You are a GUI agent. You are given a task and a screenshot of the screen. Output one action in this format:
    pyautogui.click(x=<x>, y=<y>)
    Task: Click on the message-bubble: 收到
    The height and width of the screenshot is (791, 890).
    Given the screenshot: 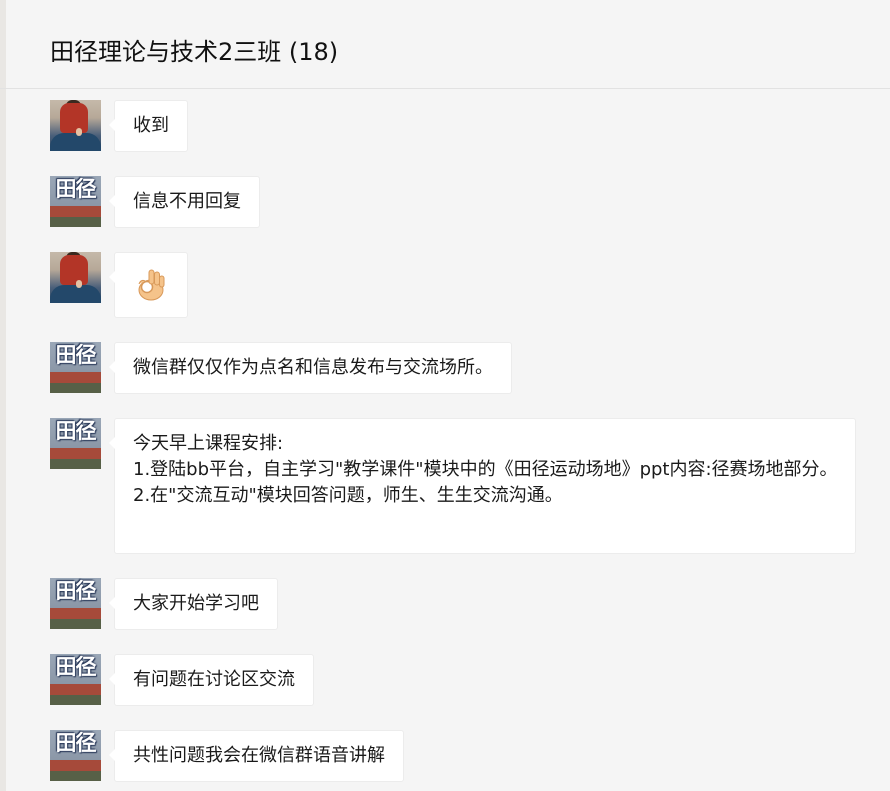 What is the action you would take?
    pyautogui.click(x=148, y=126)
    